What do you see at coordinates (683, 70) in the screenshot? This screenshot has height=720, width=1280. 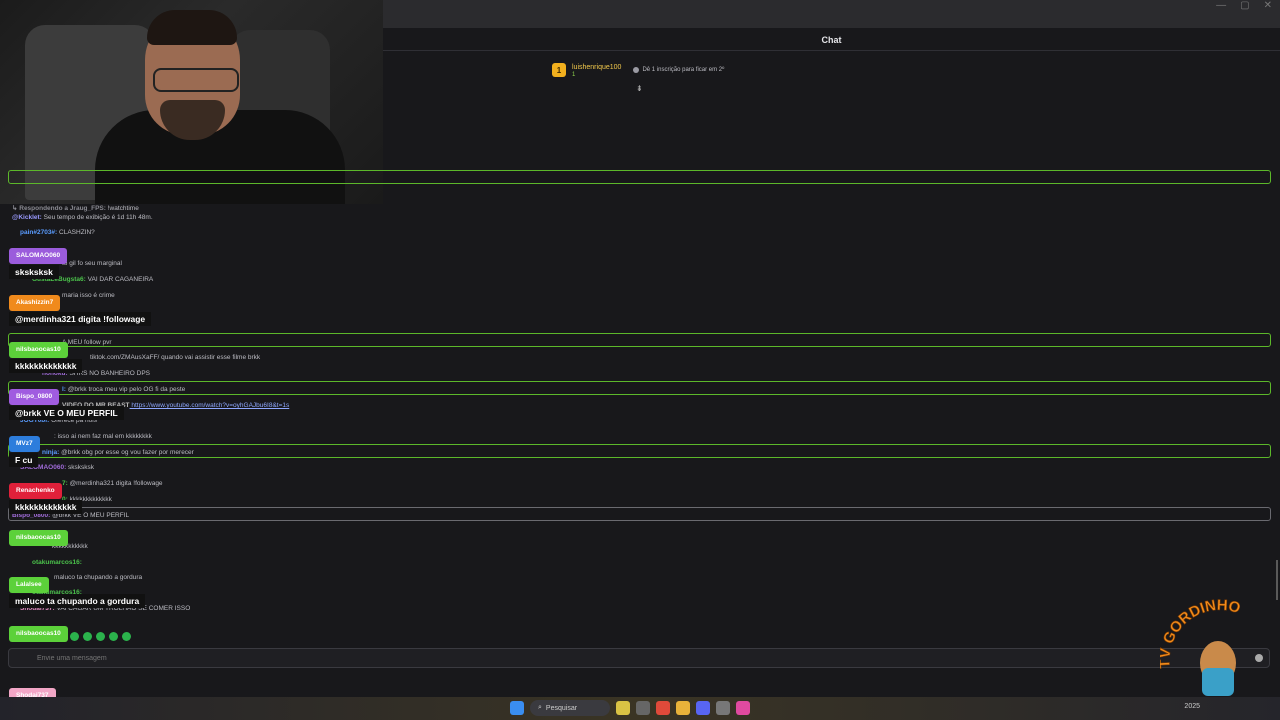 I see `pinned-message-text: Dê 1 inscrição para ficar em 2º` at bounding box center [683, 70].